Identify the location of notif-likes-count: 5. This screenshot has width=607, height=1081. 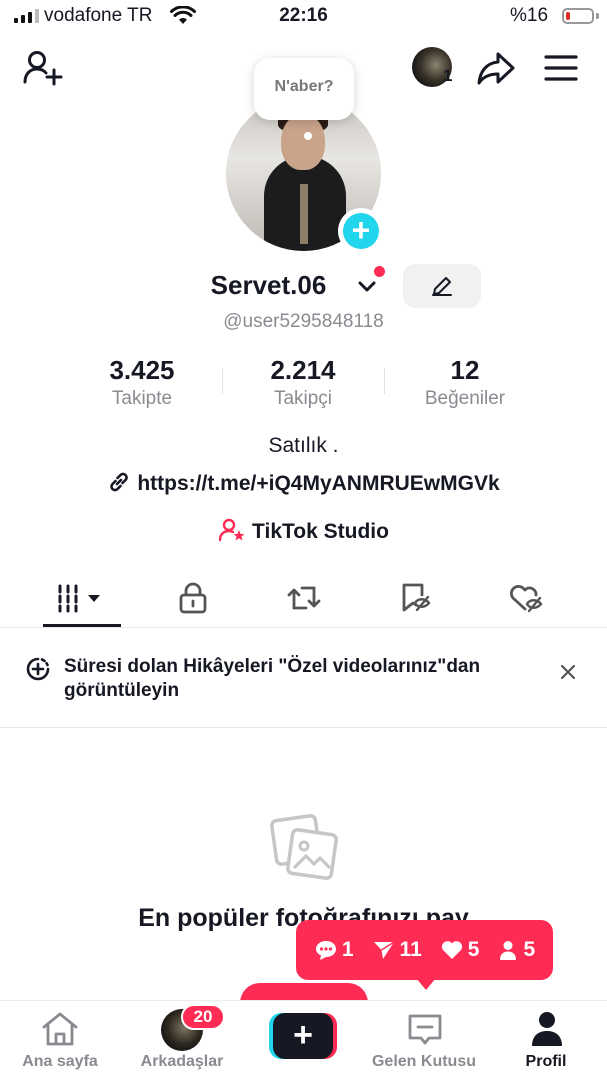
(473, 949).